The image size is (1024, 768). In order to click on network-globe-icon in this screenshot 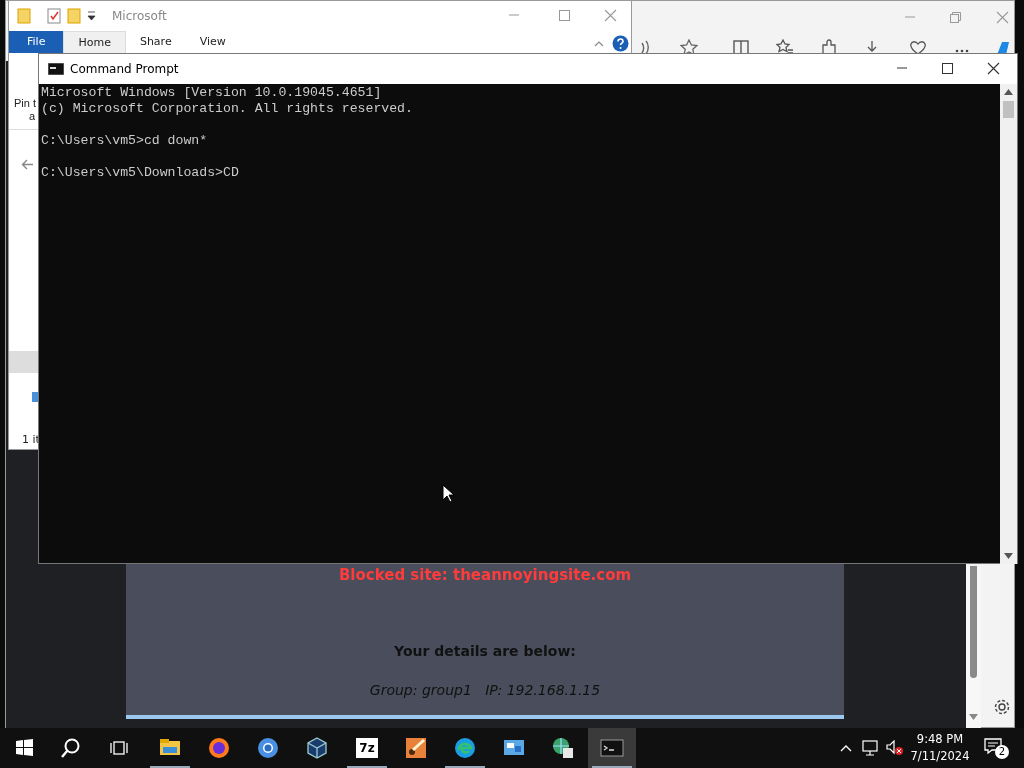, I will do `click(563, 748)`.